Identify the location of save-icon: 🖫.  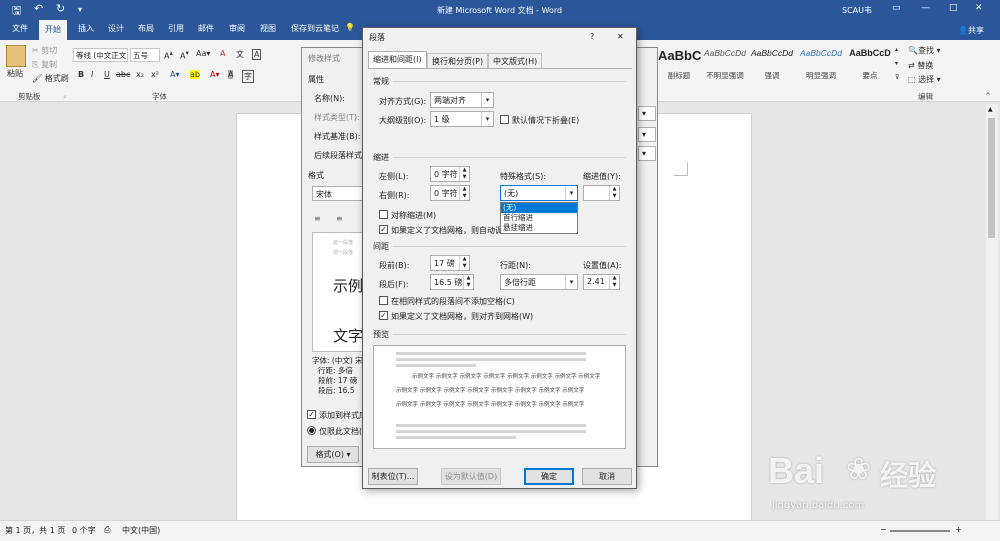
(16, 11).